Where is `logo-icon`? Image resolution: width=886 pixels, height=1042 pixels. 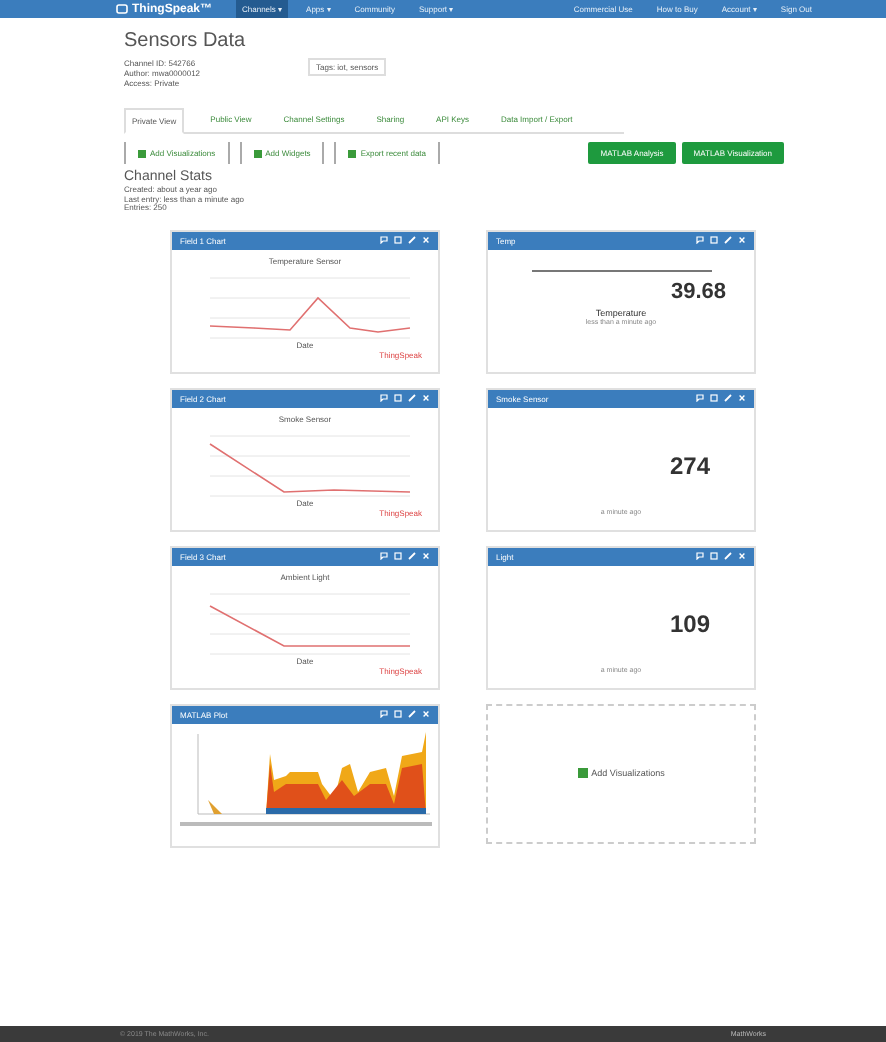 logo-icon is located at coordinates (122, 9).